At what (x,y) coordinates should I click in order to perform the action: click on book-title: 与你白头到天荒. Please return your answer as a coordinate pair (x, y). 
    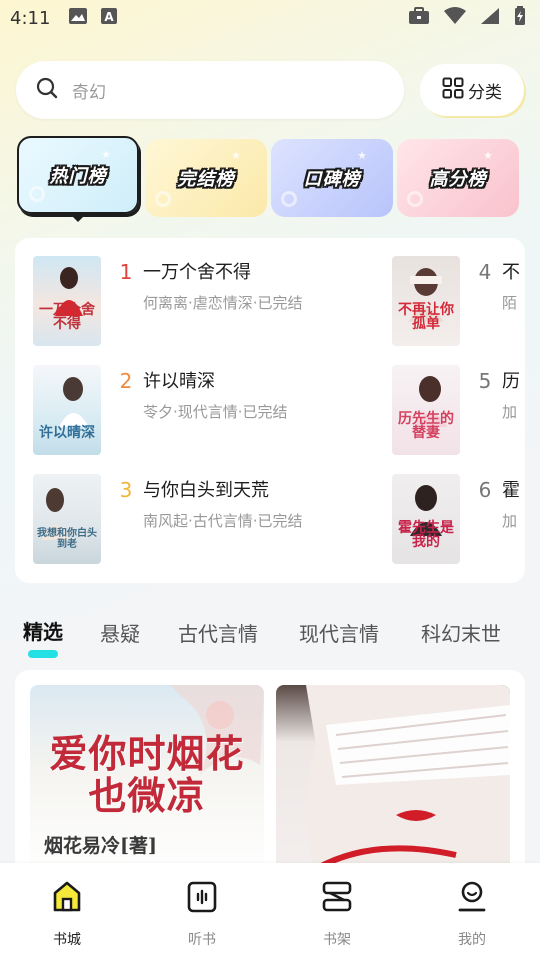
    Looking at the image, I should click on (206, 490).